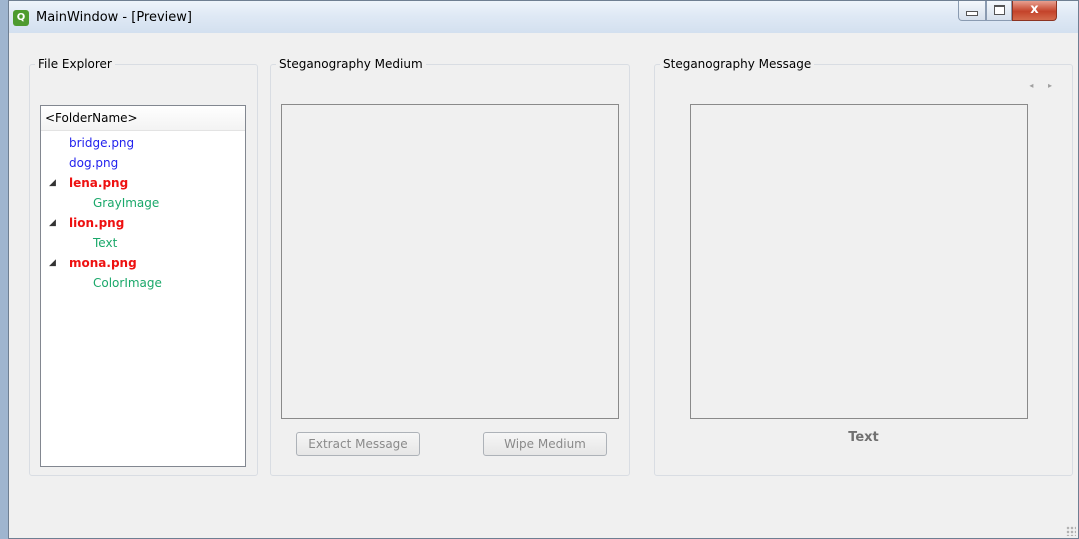 This screenshot has width=1079, height=539. What do you see at coordinates (863, 437) in the screenshot?
I see `message-type-label: Text` at bounding box center [863, 437].